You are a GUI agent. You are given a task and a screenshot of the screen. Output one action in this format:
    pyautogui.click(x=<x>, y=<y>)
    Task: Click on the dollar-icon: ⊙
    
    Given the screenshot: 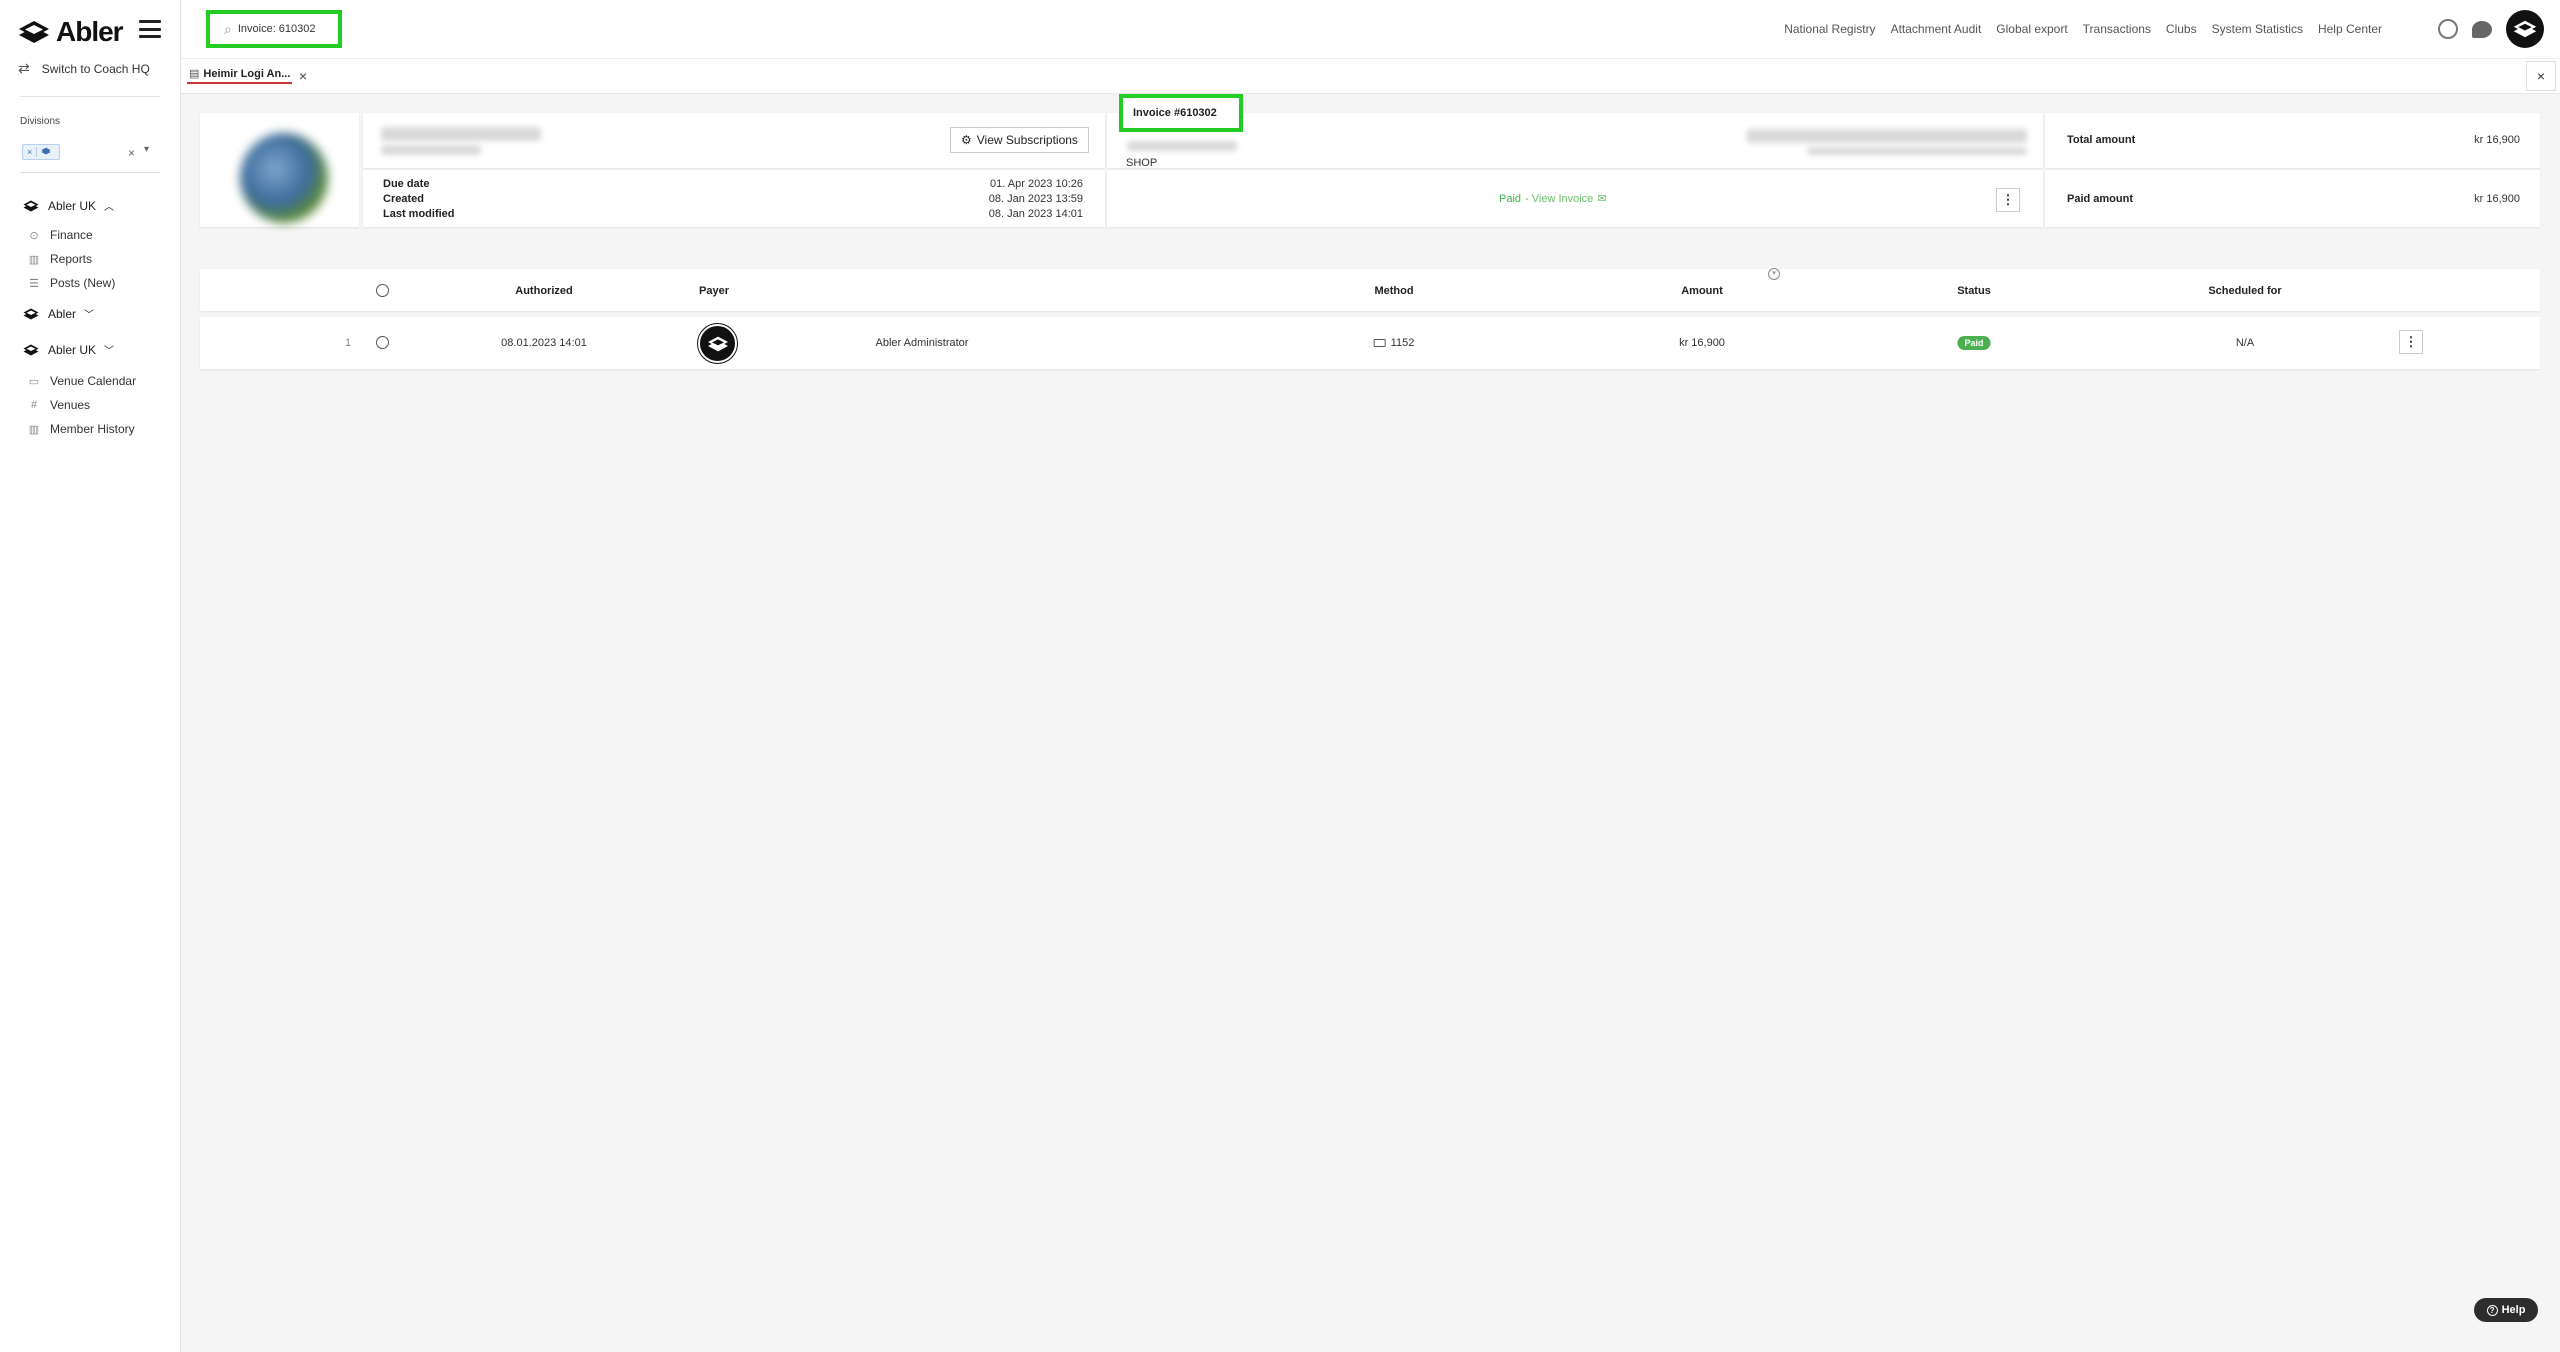 What is the action you would take?
    pyautogui.click(x=34, y=235)
    